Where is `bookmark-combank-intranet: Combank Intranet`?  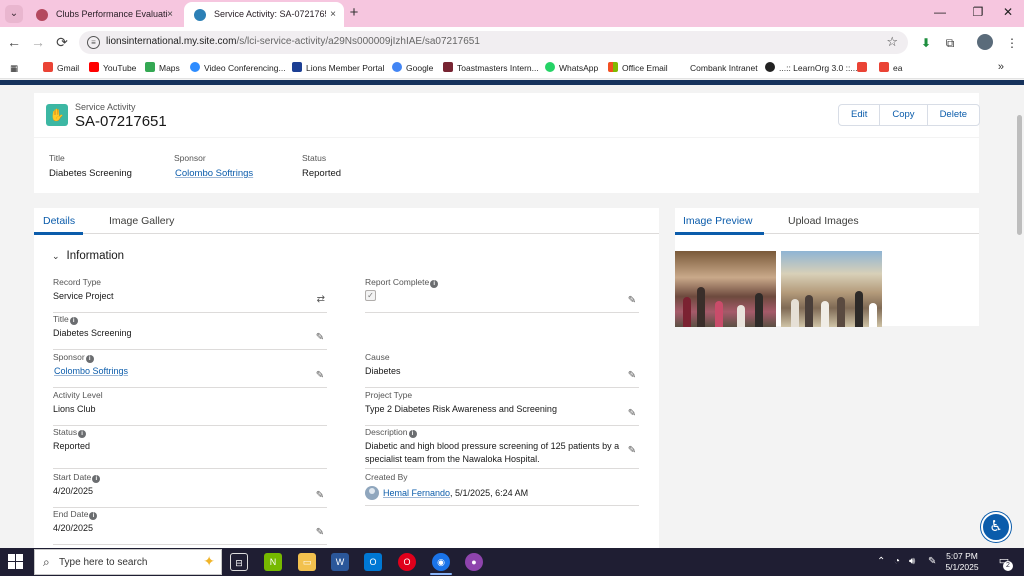 bookmark-combank-intranet: Combank Intranet is located at coordinates (724, 68).